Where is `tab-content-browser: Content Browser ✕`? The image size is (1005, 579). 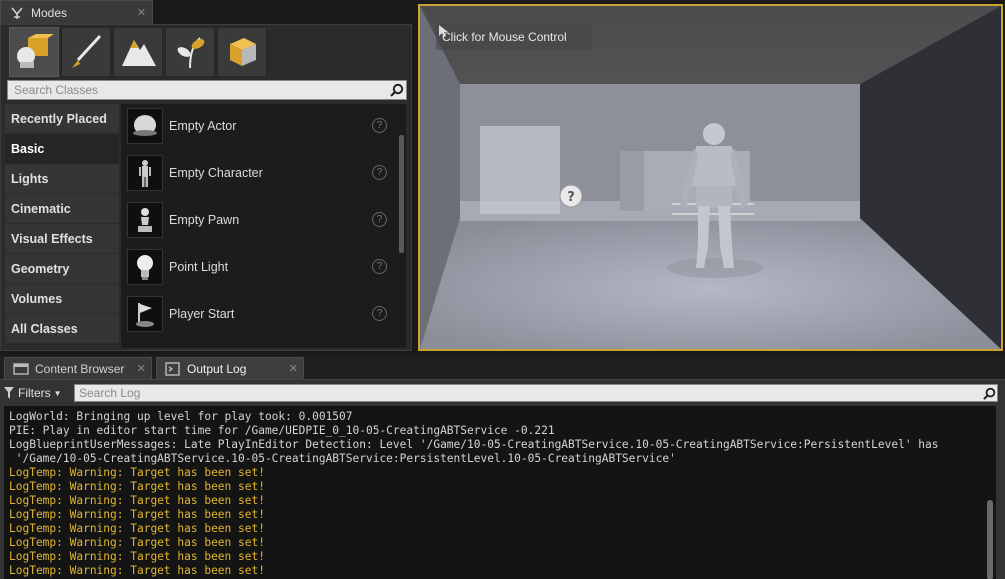
tab-content-browser: Content Browser ✕ is located at coordinates (78, 368).